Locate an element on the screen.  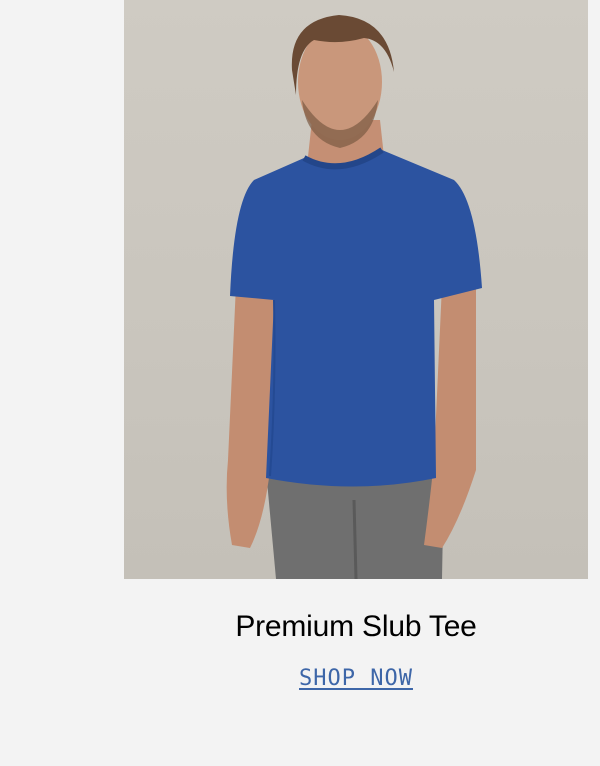
shop-now-container: SHOP NOW is located at coordinates (356, 678).